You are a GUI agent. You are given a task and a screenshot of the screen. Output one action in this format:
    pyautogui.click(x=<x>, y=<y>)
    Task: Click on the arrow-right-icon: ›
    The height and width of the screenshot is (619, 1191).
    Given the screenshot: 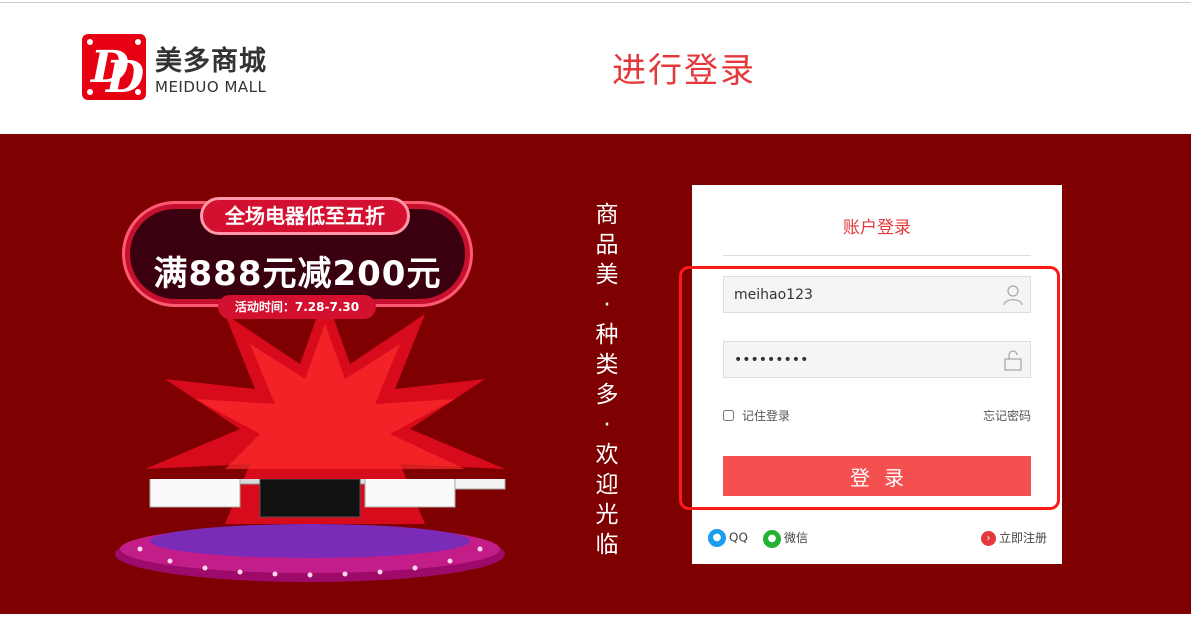 What is the action you would take?
    pyautogui.click(x=988, y=538)
    